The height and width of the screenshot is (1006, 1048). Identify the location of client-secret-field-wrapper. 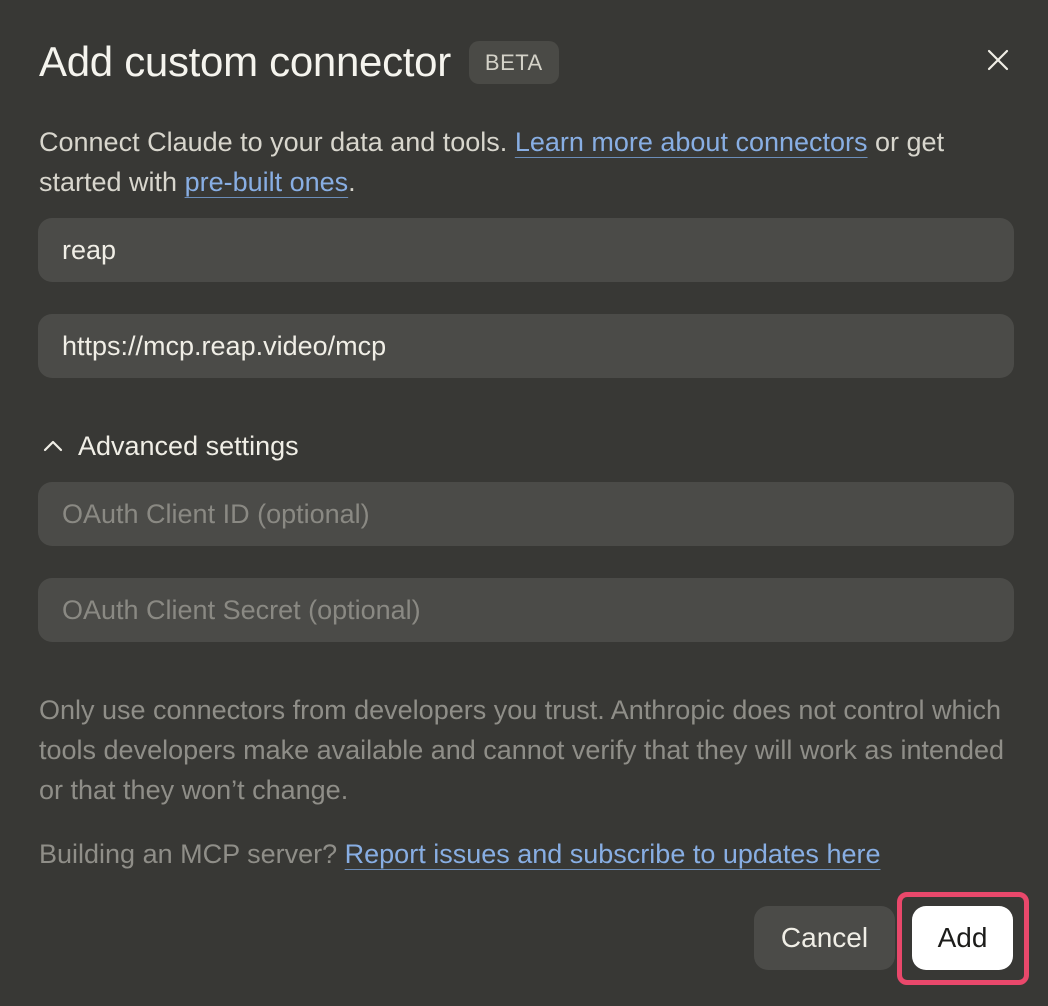
(526, 610).